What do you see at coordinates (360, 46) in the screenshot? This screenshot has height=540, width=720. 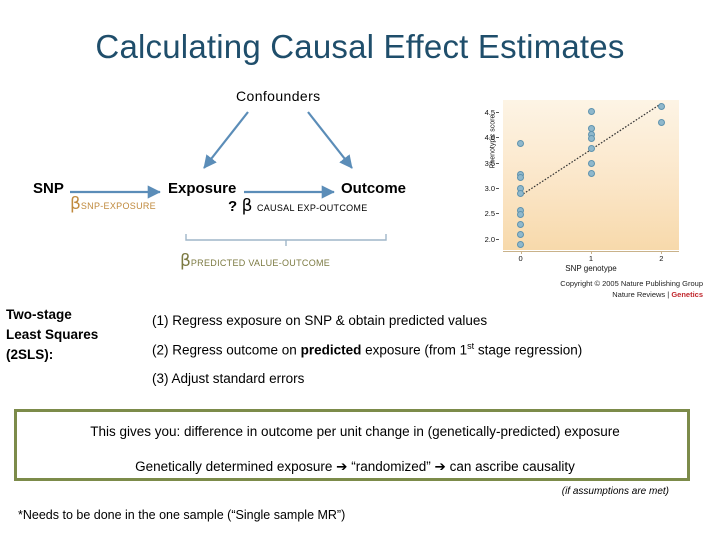 I see `page-title: Calculating Causal Effect Estimates` at bounding box center [360, 46].